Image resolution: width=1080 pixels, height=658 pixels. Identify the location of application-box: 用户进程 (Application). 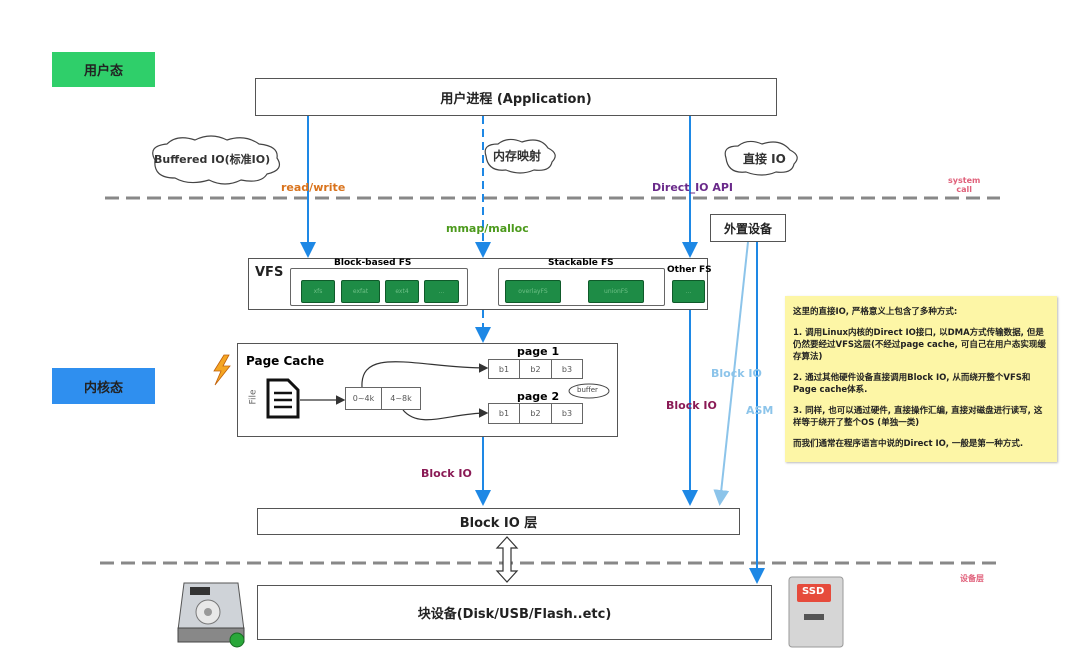
(516, 97).